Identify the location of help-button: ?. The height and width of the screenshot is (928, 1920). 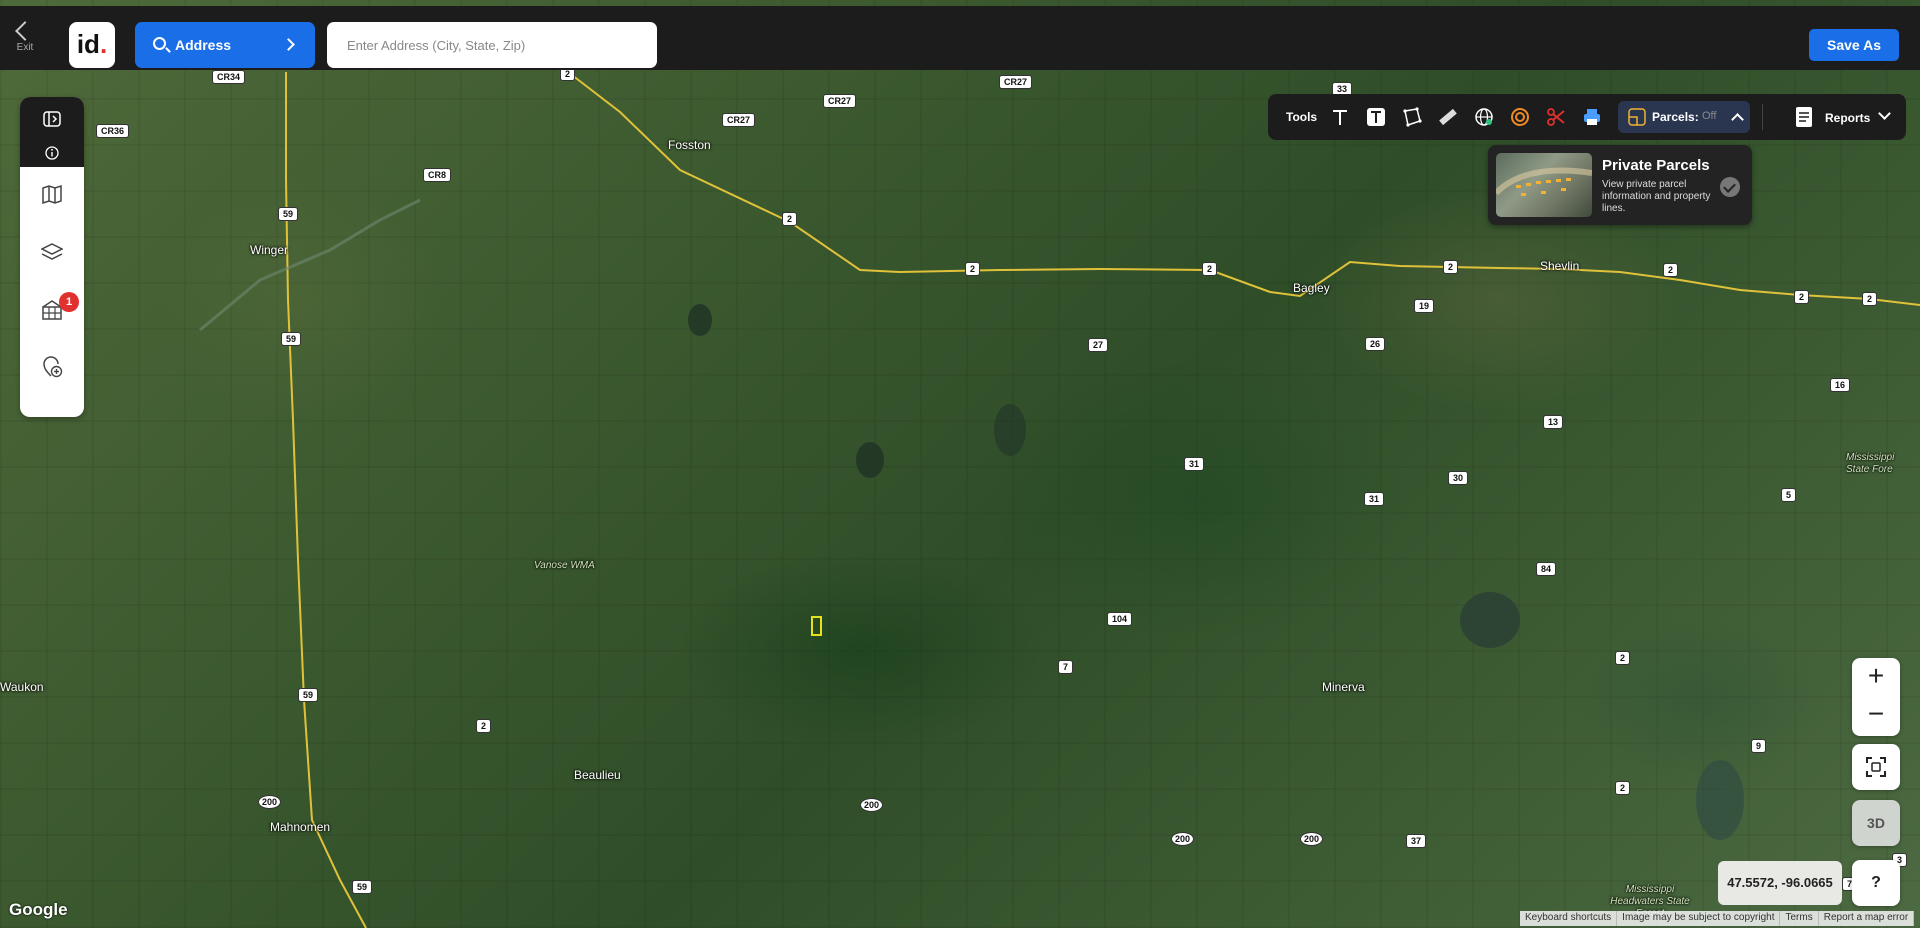
(1876, 883).